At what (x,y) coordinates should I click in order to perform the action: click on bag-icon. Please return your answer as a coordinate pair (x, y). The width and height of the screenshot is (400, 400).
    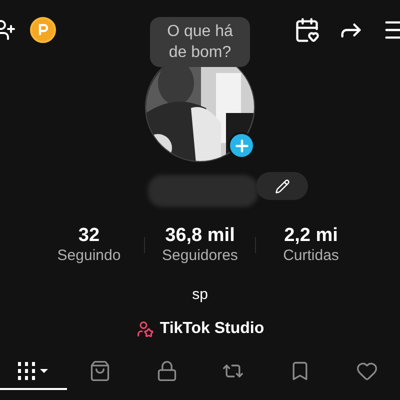
    Looking at the image, I should click on (100, 371).